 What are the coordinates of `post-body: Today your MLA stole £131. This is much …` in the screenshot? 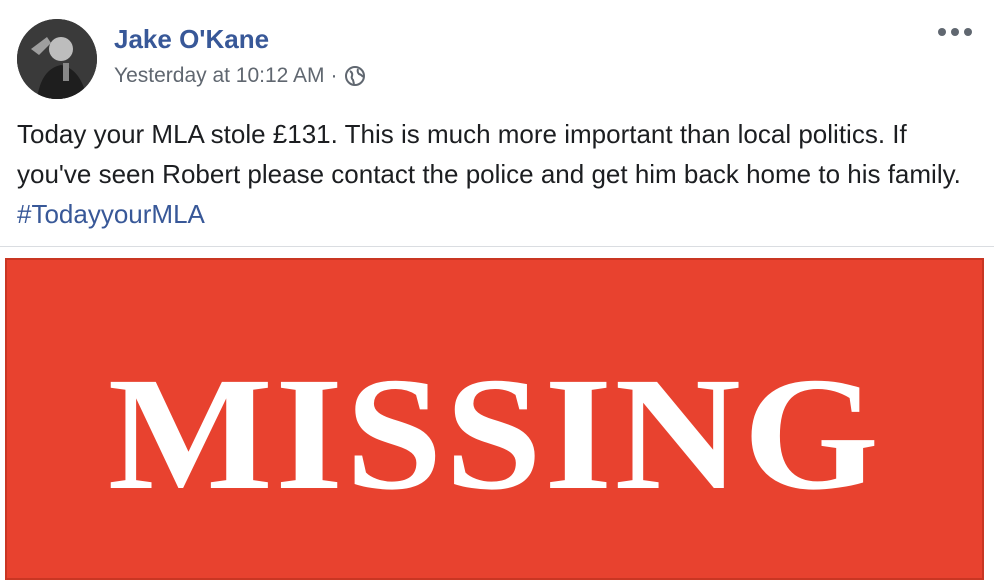 It's located at (489, 154).